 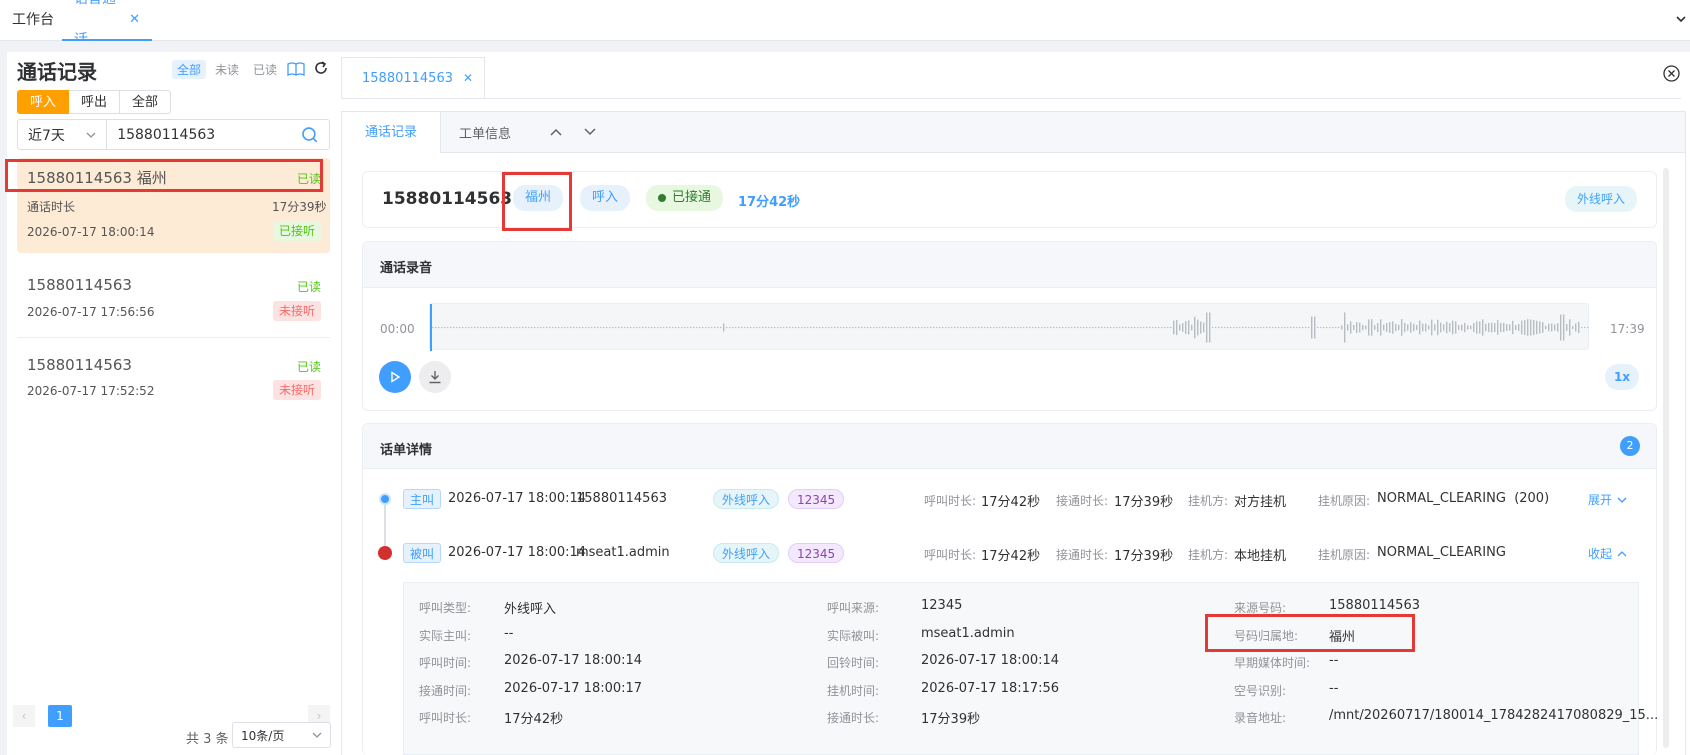 I want to click on play-button, so click(x=395, y=377).